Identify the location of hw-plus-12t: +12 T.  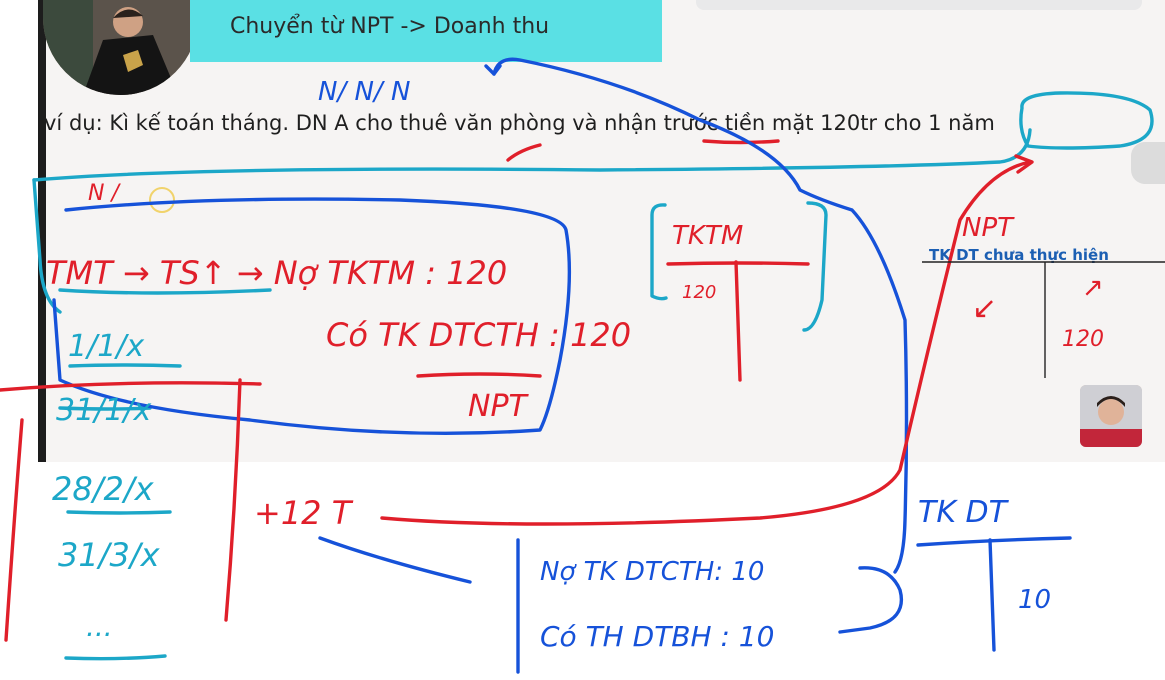
(304, 513).